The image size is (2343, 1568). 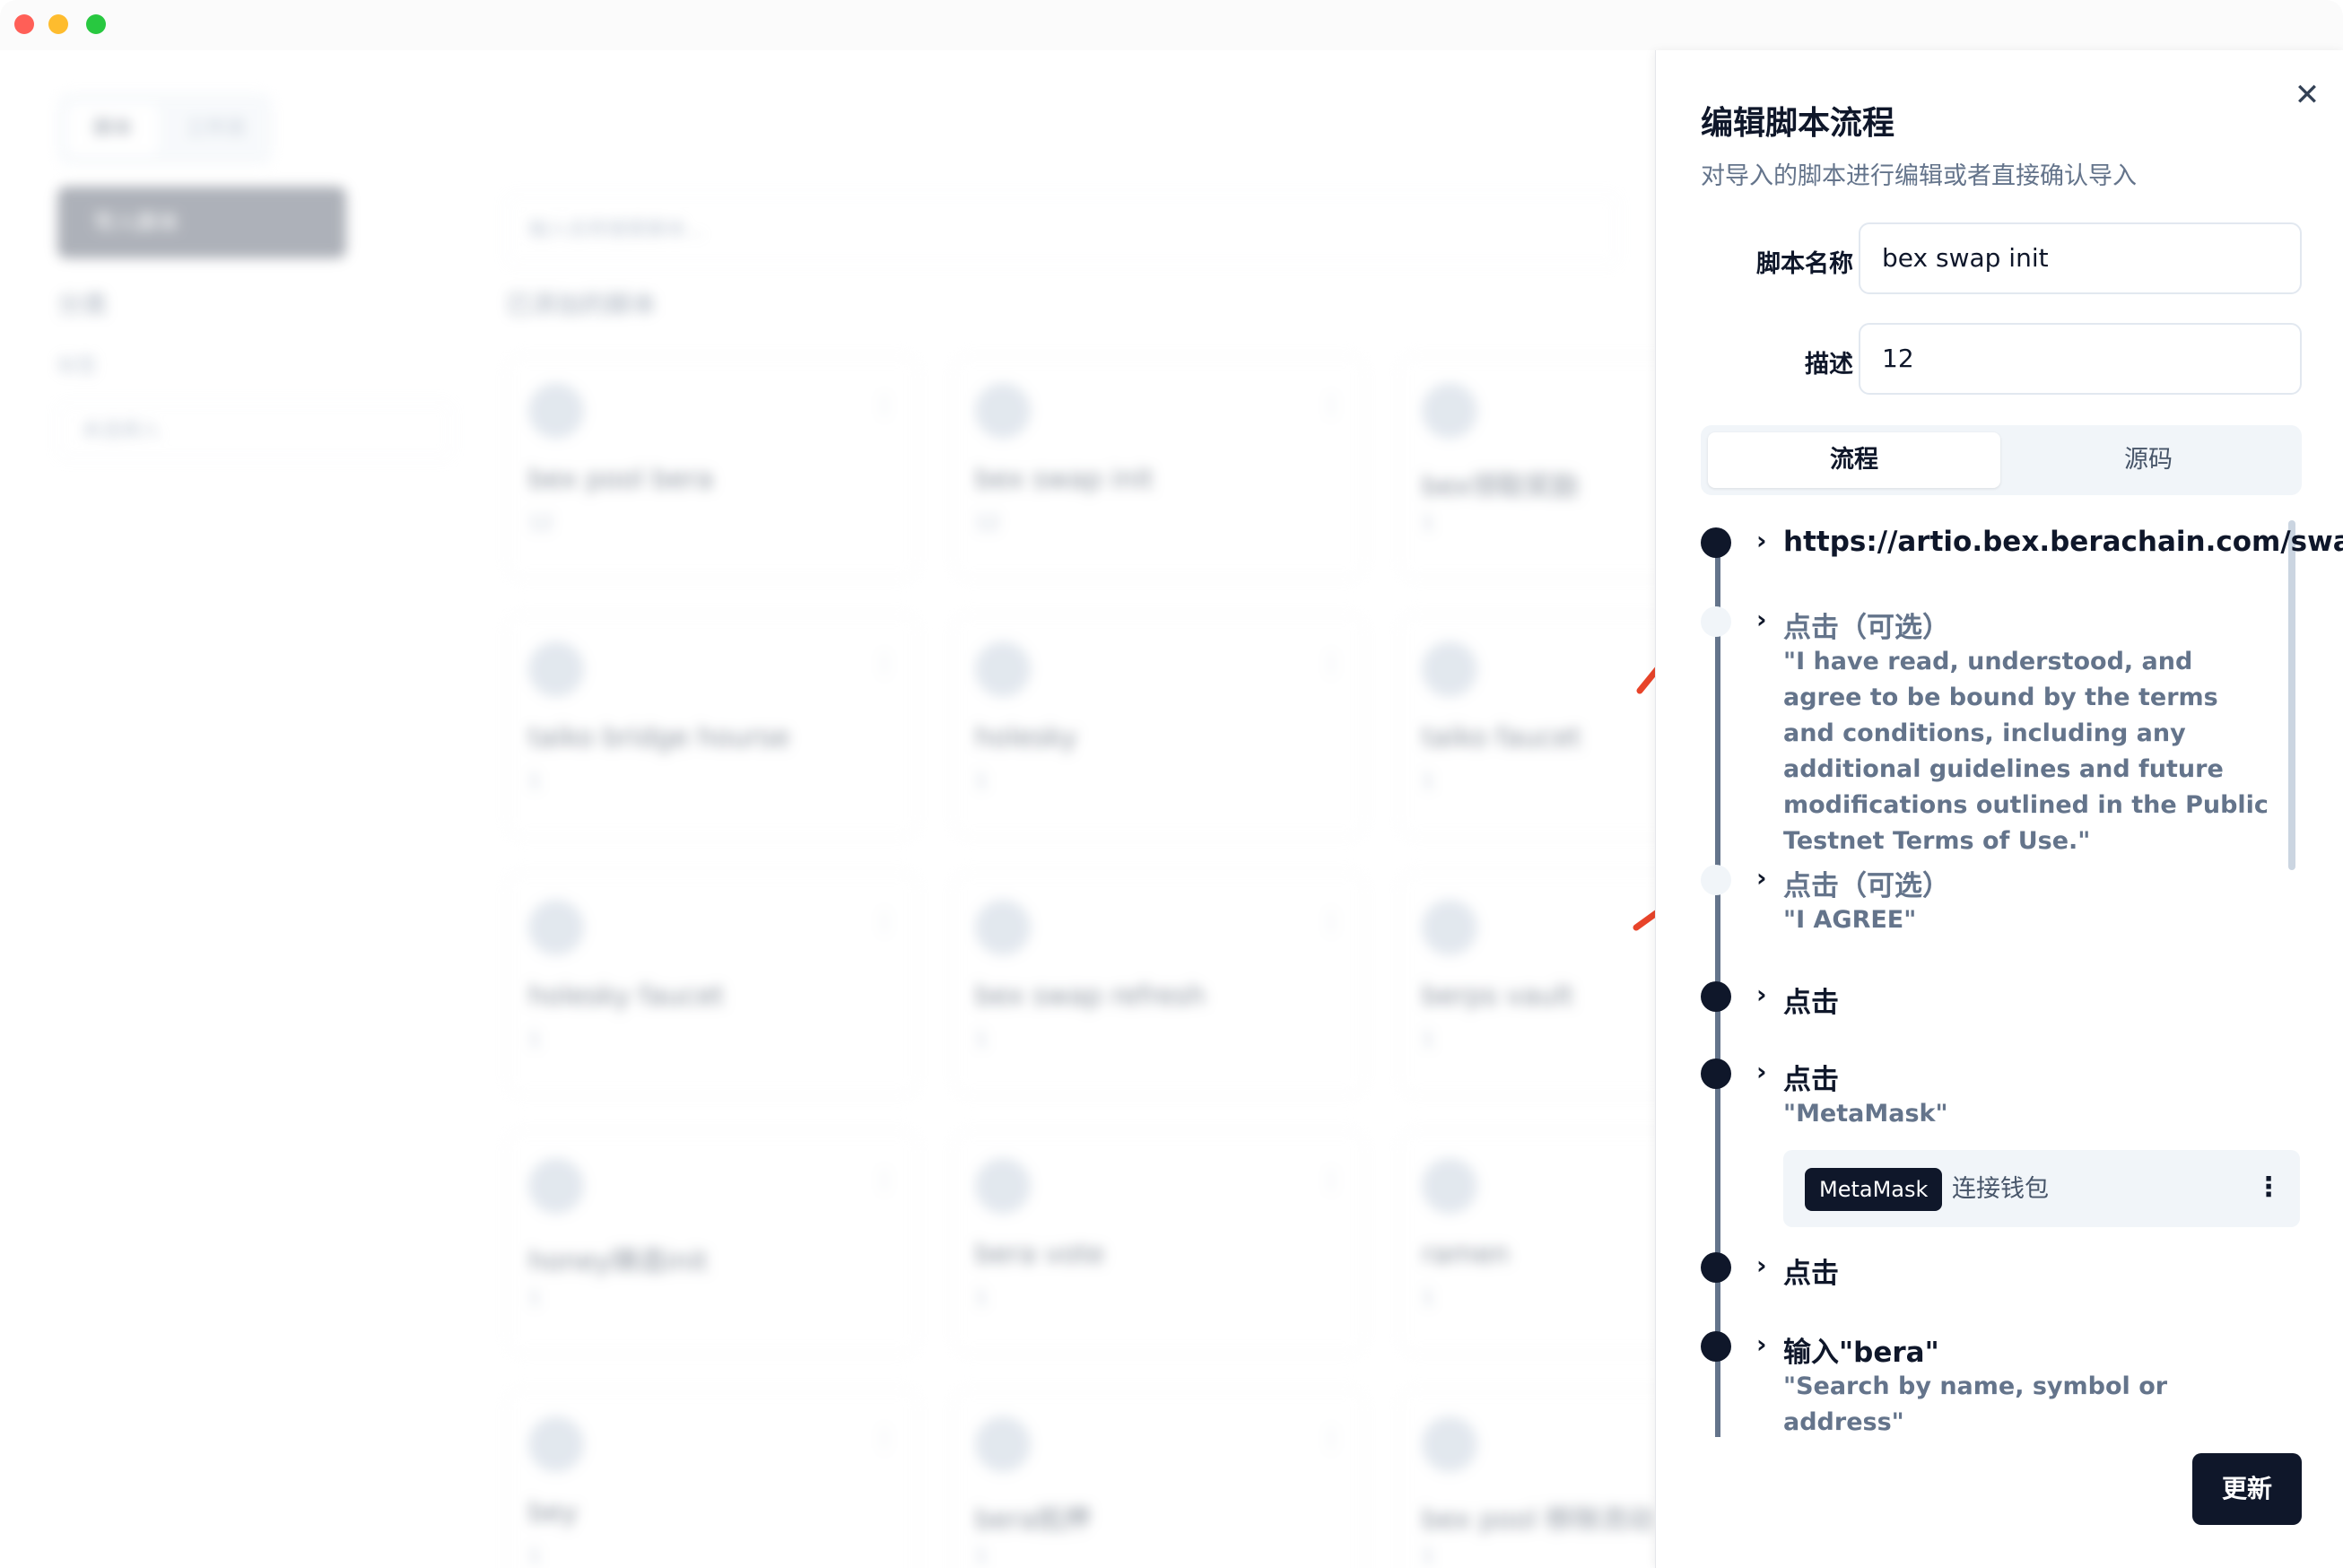 What do you see at coordinates (1829, 365) in the screenshot?
I see `description-label: 描述` at bounding box center [1829, 365].